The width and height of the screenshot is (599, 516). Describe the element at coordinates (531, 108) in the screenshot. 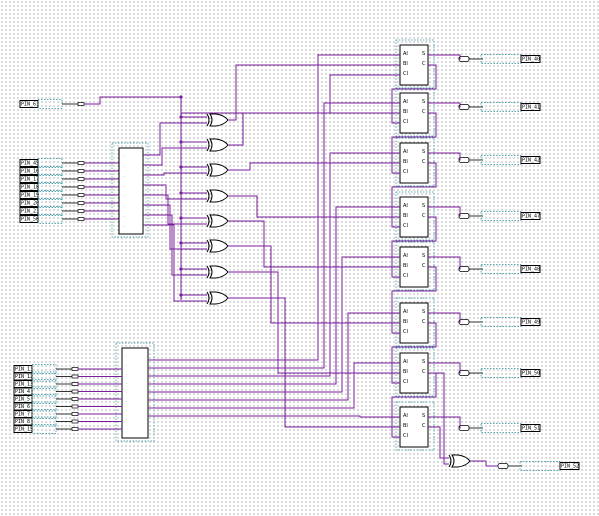

I see `pin-output-2-label: PIN_41` at that location.